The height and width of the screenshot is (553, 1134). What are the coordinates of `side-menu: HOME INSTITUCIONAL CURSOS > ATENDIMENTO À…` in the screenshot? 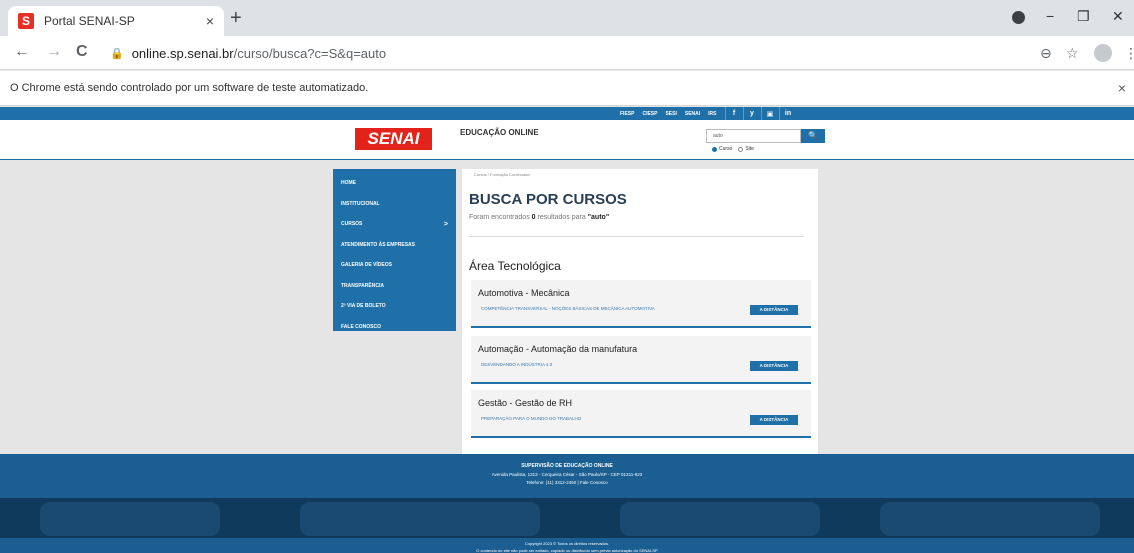 It's located at (394, 250).